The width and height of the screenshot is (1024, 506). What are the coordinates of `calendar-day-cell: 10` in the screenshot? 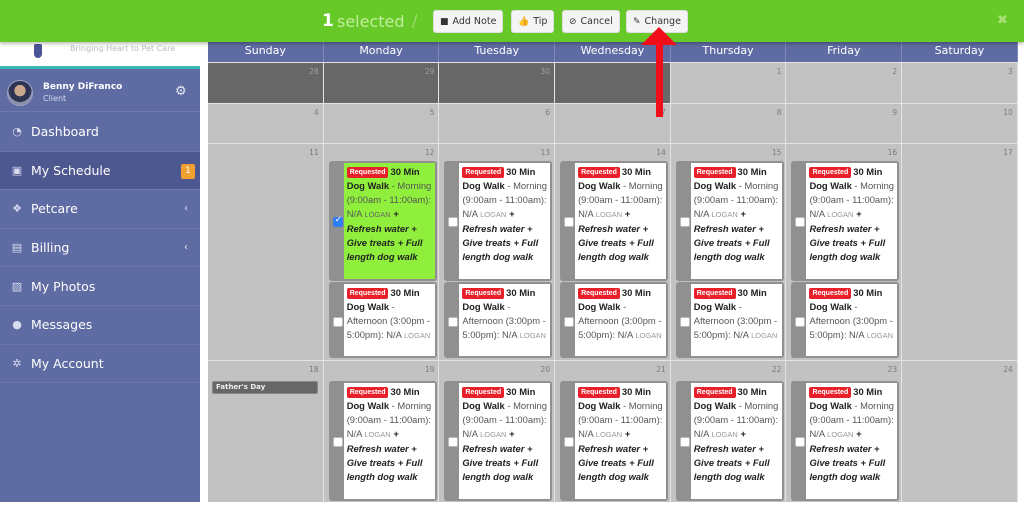 It's located at (960, 123).